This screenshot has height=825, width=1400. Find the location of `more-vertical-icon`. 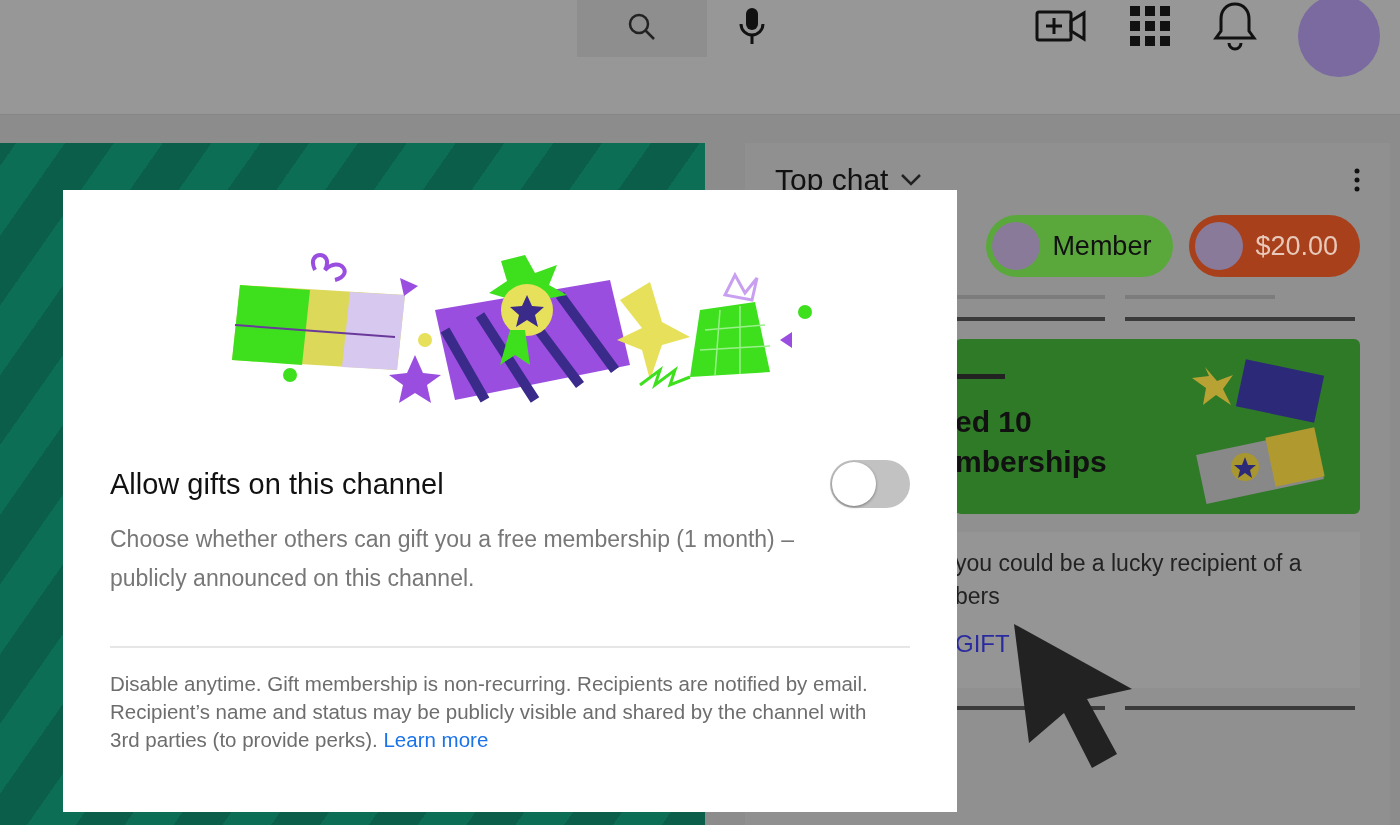

more-vertical-icon is located at coordinates (1357, 180).